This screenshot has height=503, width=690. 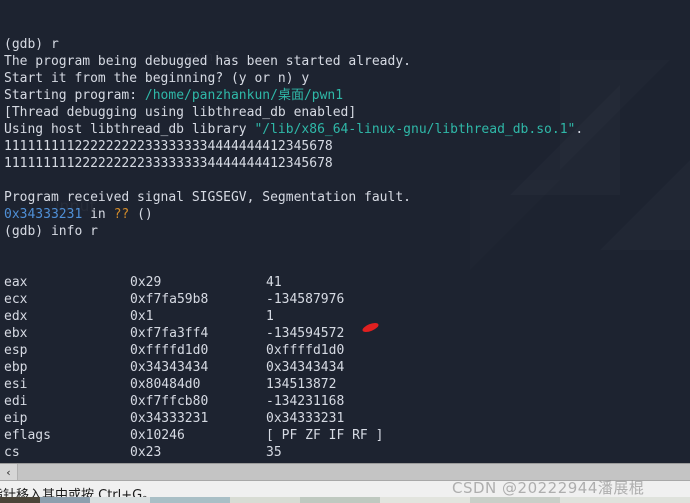 I want to click on register-row: eax 0x29 41, so click(x=347, y=282).